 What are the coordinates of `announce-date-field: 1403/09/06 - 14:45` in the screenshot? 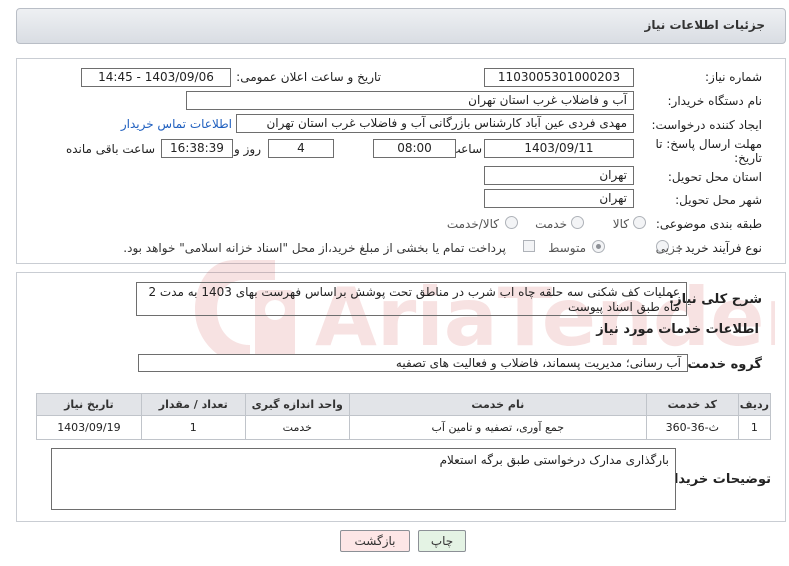 It's located at (156, 77).